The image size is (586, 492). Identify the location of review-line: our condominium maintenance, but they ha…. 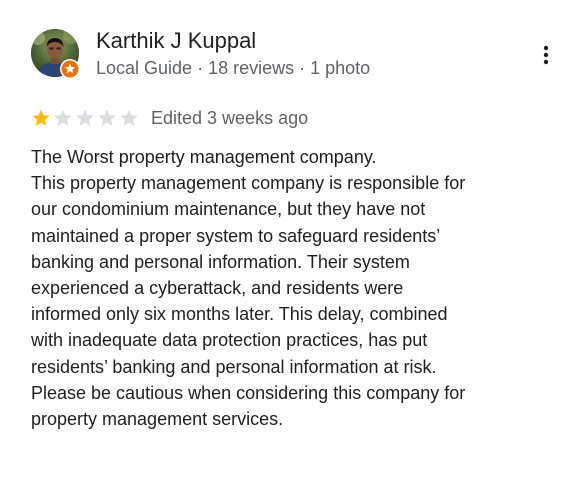
(228, 209).